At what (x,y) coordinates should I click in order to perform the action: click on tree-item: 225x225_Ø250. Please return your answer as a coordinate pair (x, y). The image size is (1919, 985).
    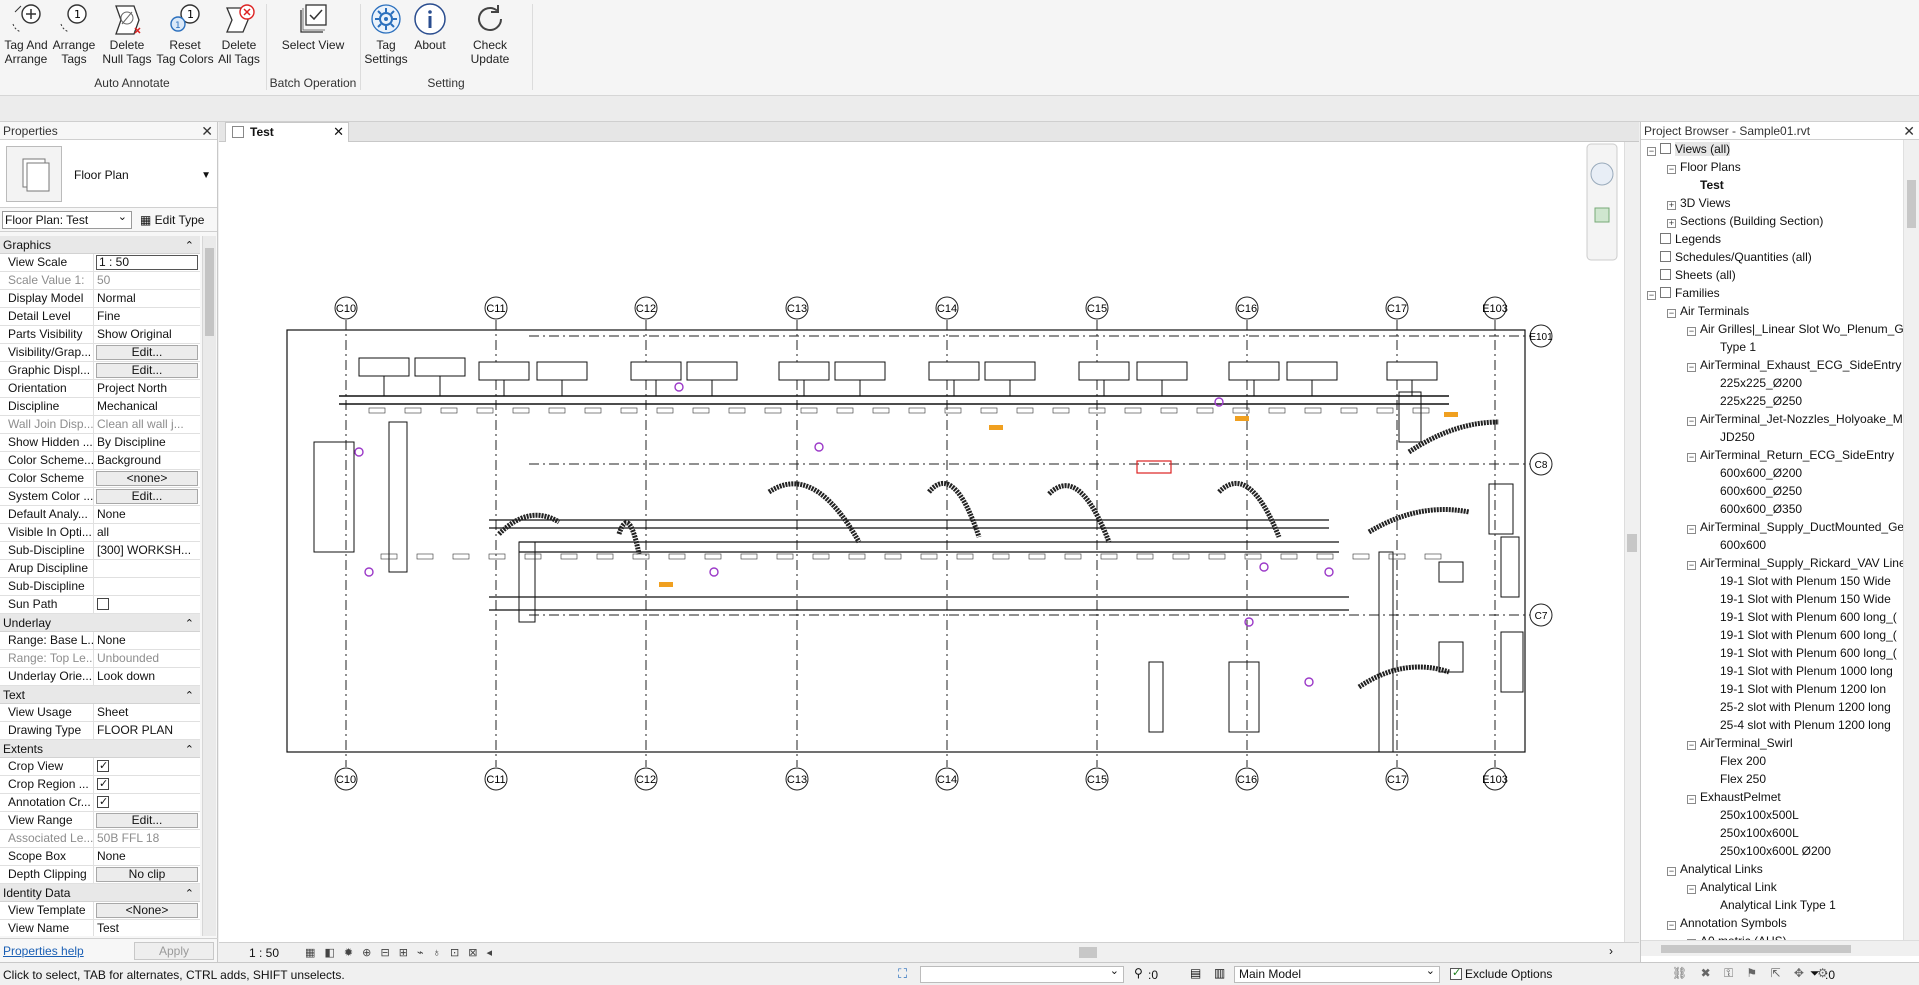
    Looking at the image, I should click on (1772, 401).